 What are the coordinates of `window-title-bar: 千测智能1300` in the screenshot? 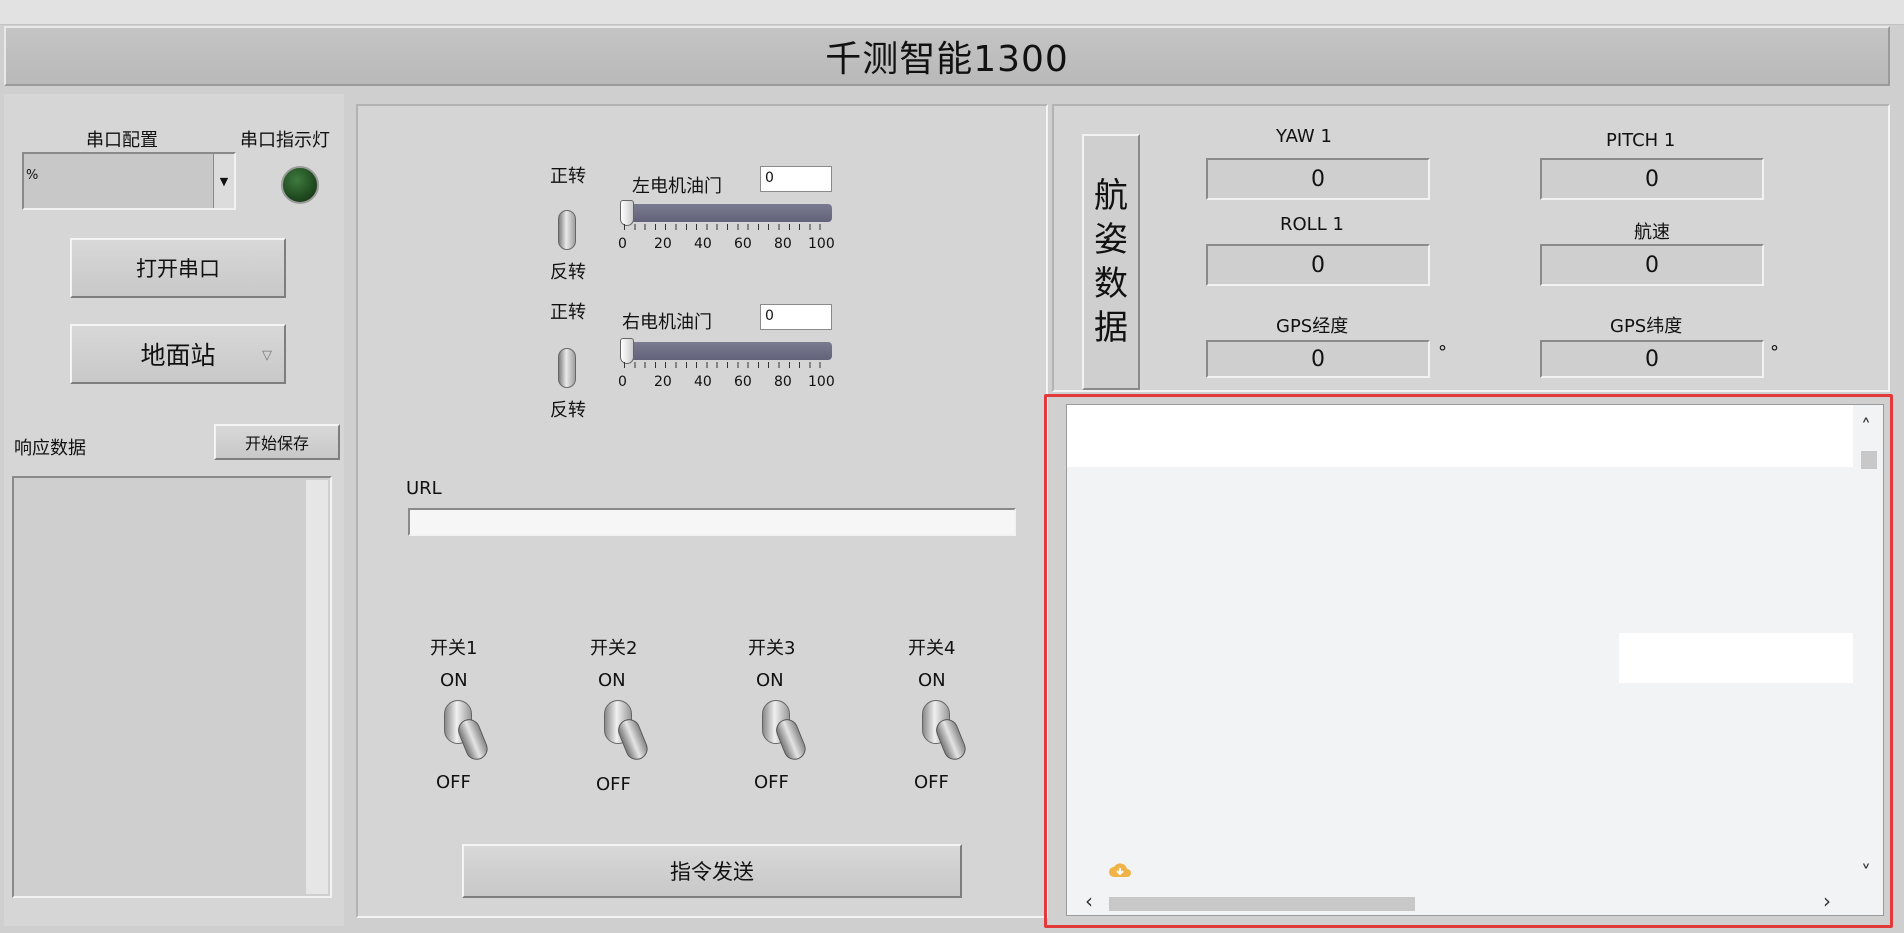 It's located at (947, 56).